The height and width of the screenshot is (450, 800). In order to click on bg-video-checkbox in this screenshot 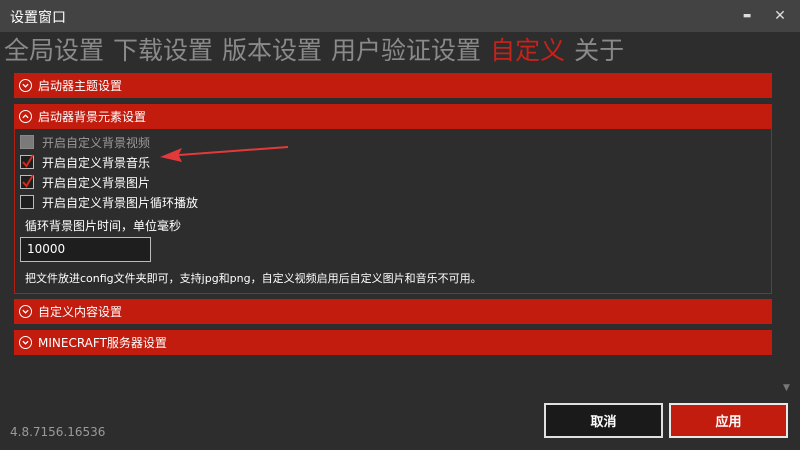, I will do `click(27, 142)`.